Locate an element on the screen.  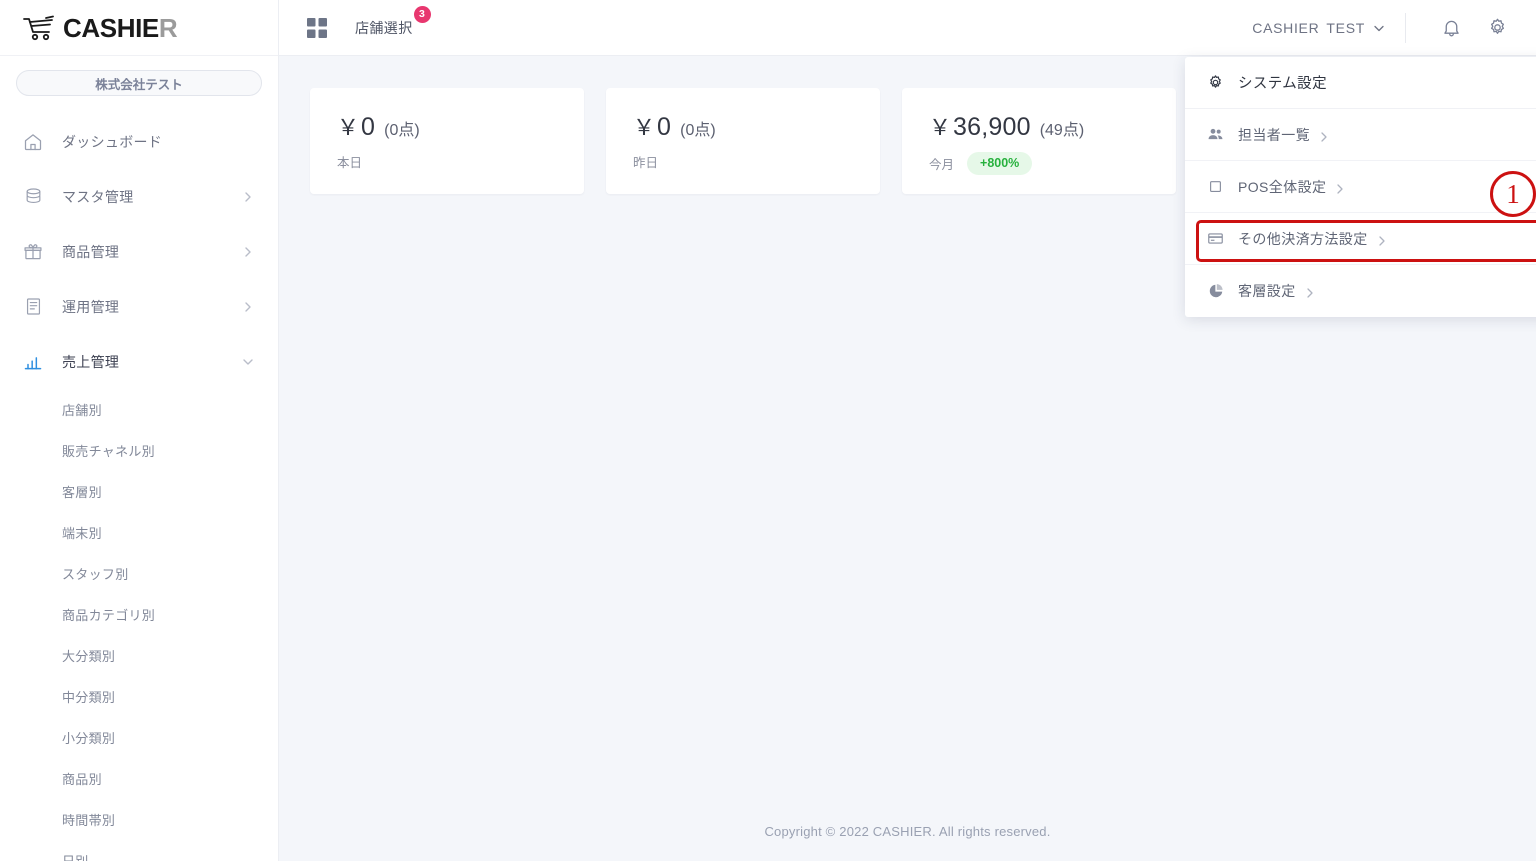
pie-chart-icon is located at coordinates (1215, 291).